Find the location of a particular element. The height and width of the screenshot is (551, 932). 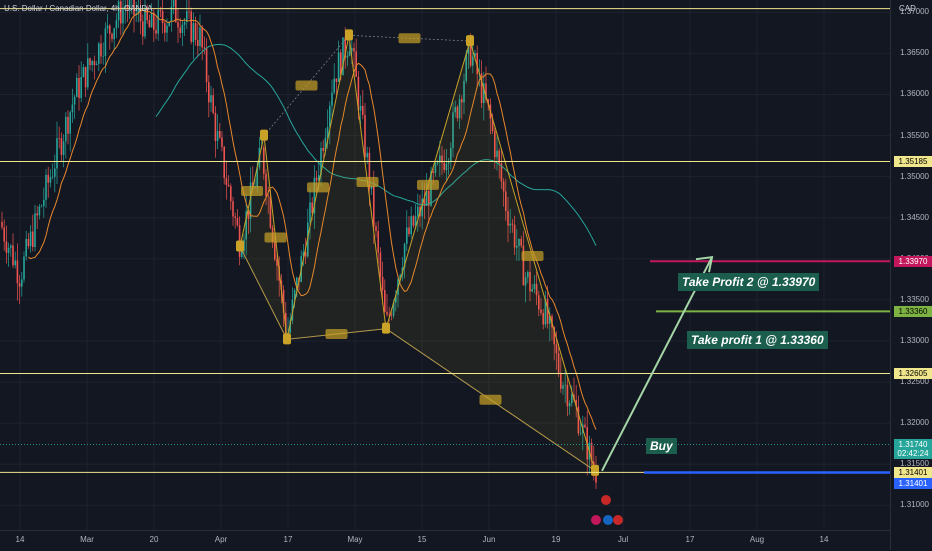

price-tick-label: 1.36000 is located at coordinates (914, 94).